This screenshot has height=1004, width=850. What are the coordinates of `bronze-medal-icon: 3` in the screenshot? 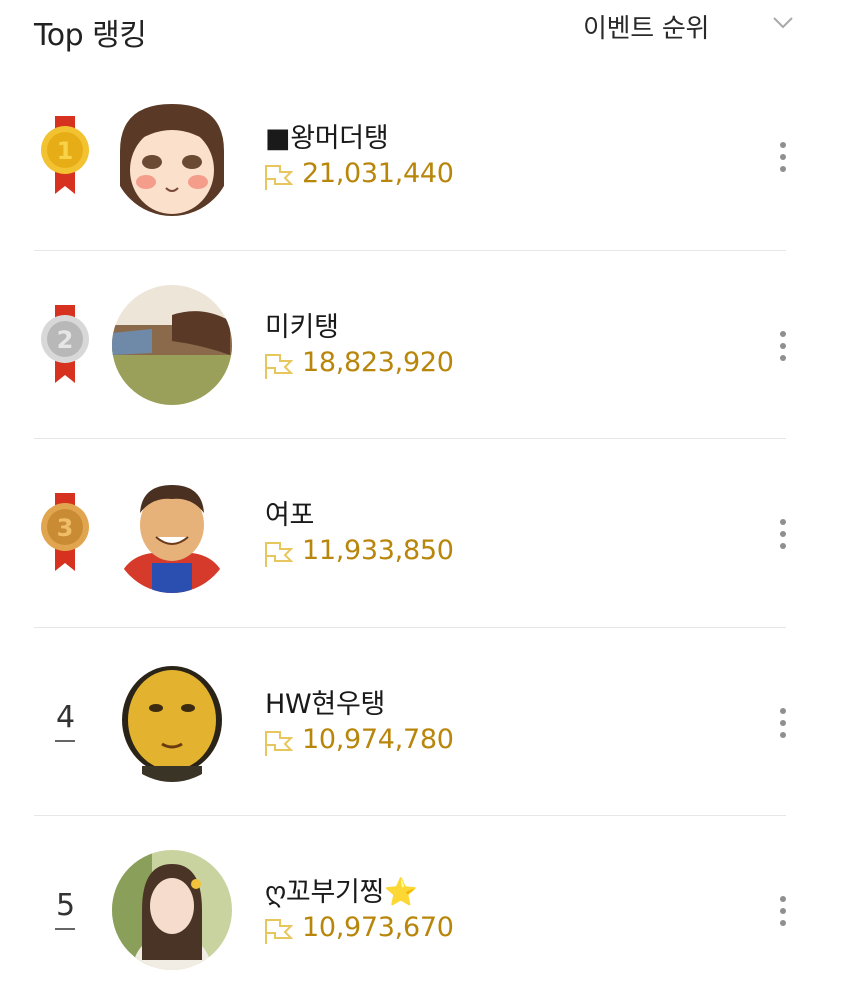 It's located at (65, 532).